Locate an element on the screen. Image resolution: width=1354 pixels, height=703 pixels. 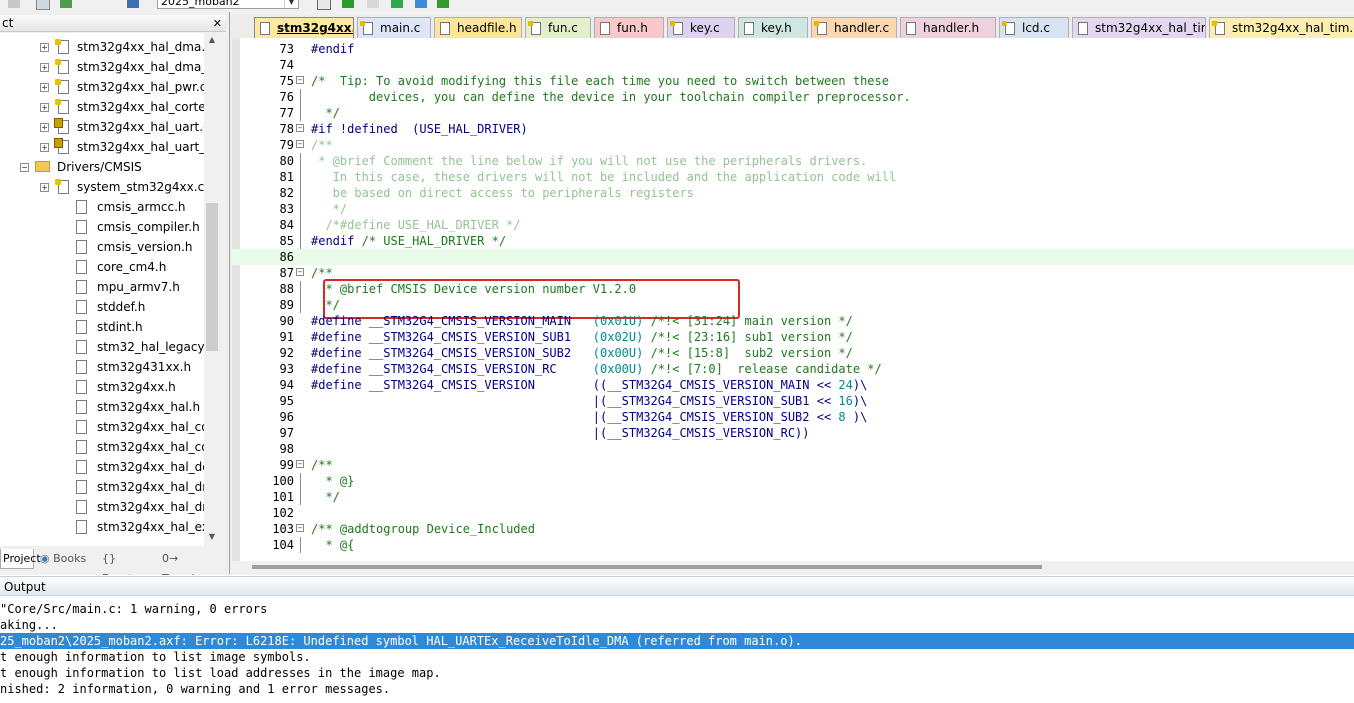
editor-tab: handler.c is located at coordinates (854, 27).